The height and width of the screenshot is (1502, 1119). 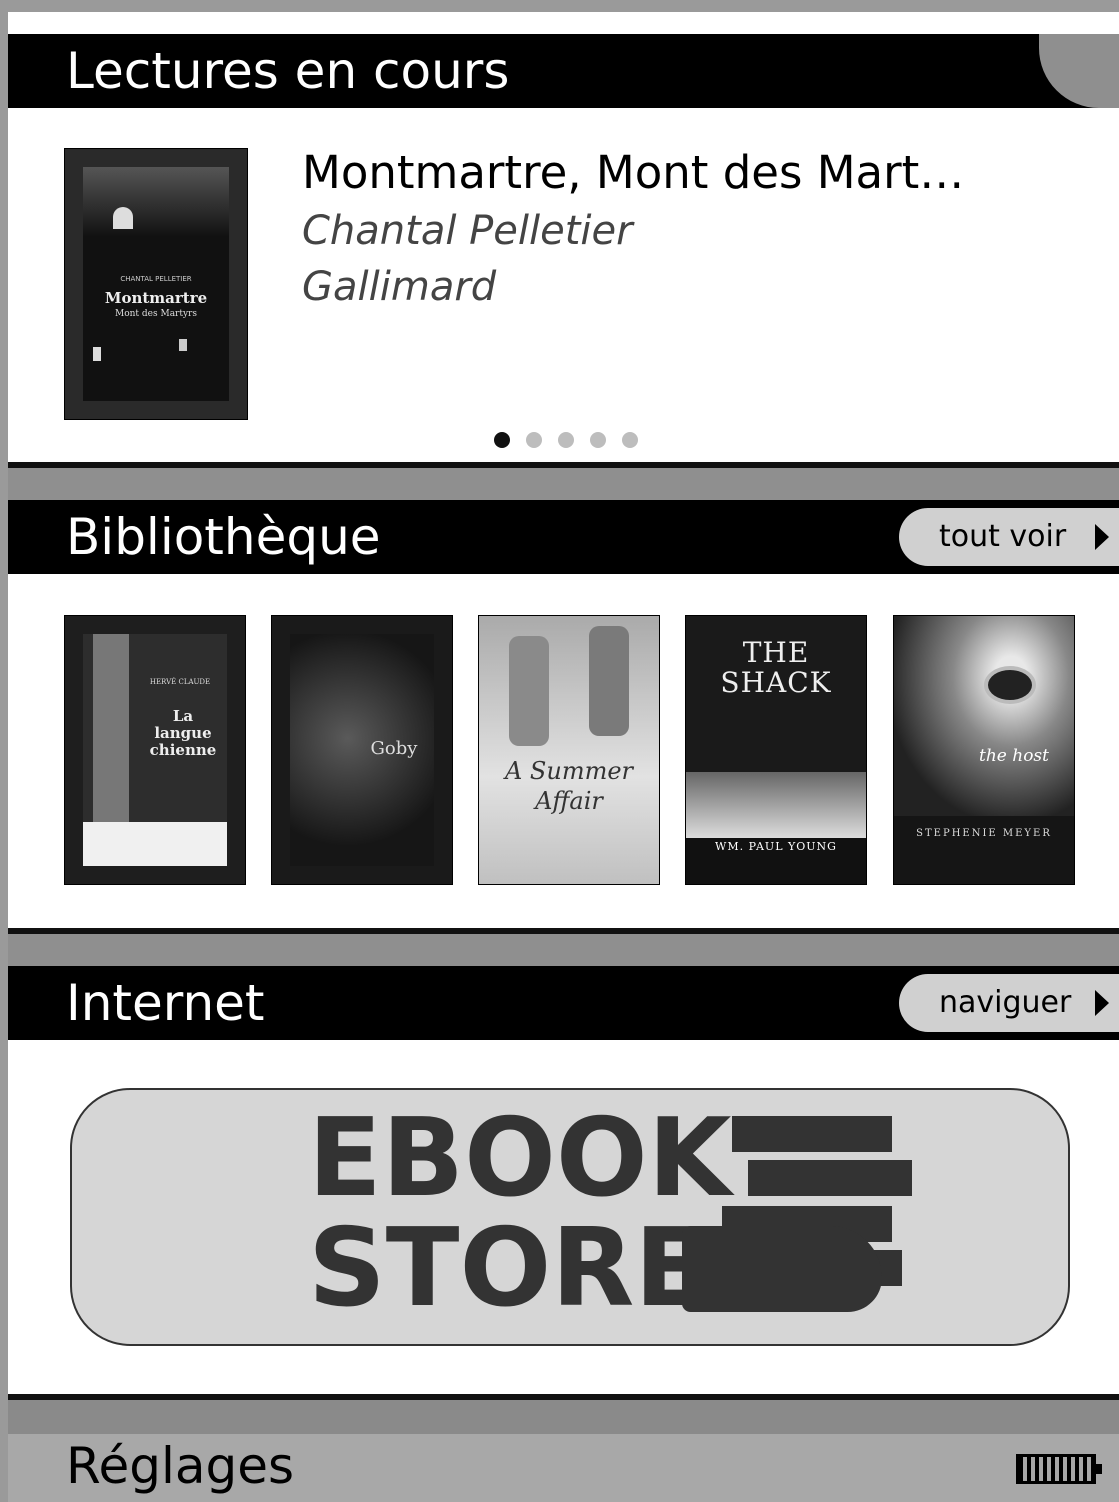 What do you see at coordinates (563, 71) in the screenshot?
I see `current-reading-header: Lectures en cours` at bounding box center [563, 71].